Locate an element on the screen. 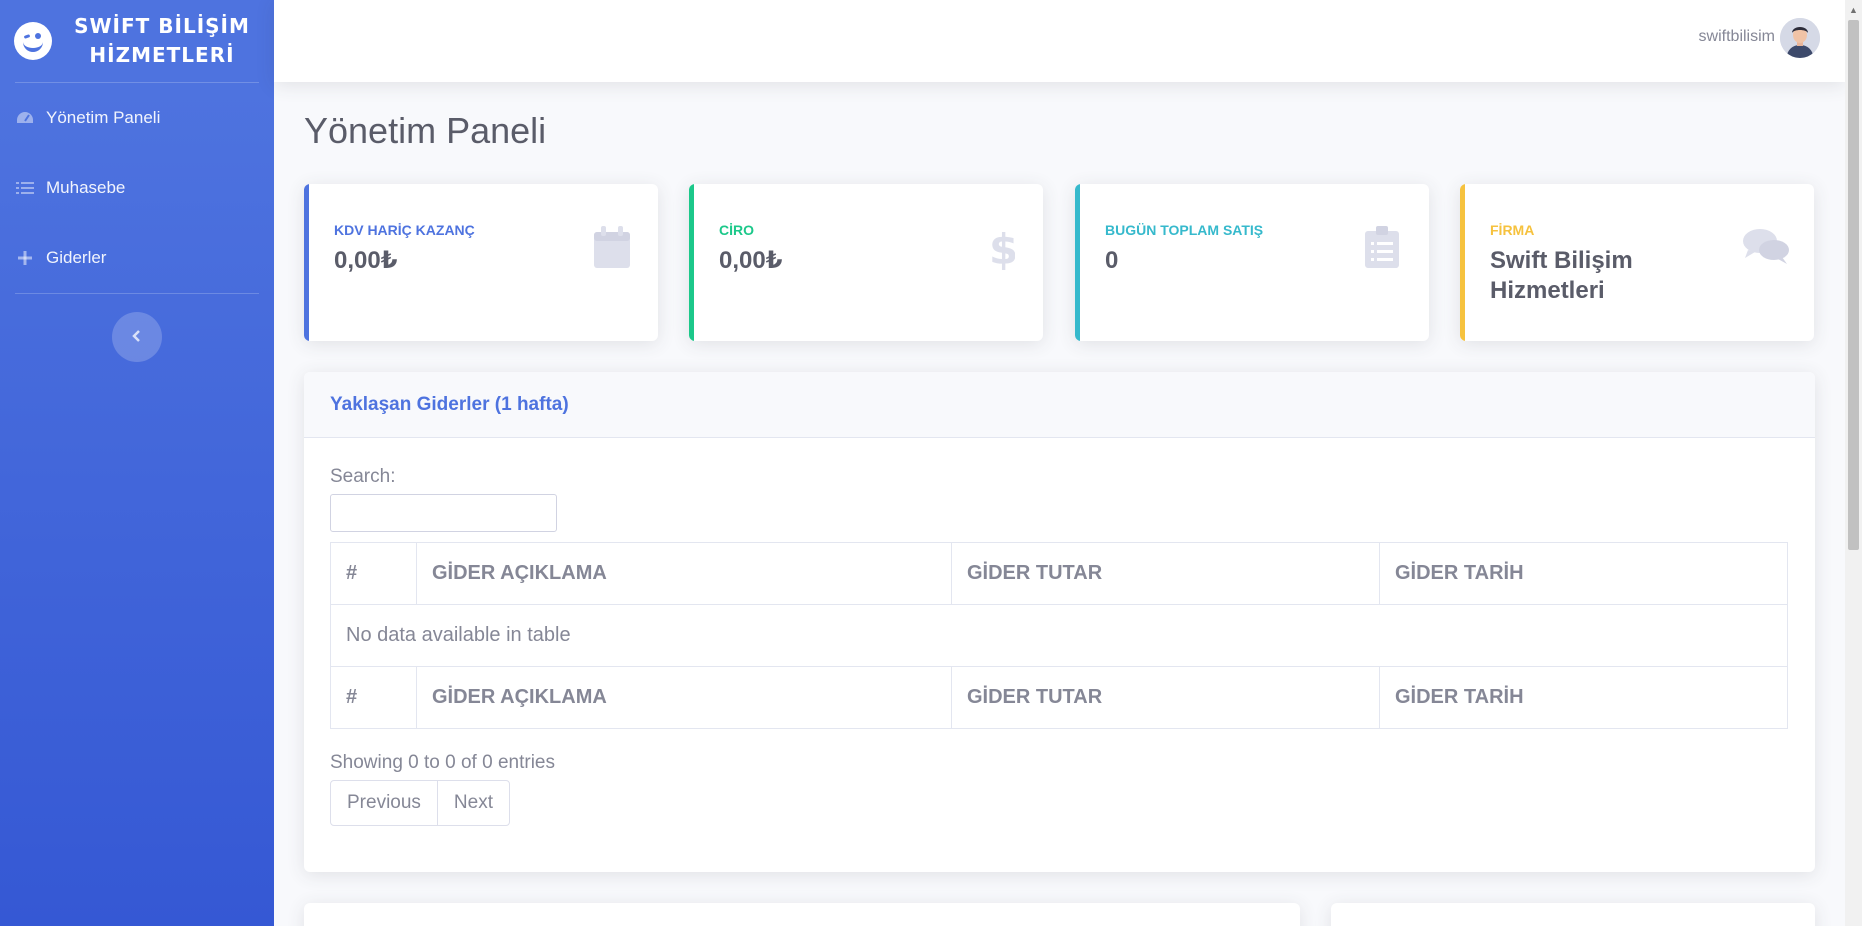  sidebar-item-label: Yönetim Paneli is located at coordinates (103, 117).